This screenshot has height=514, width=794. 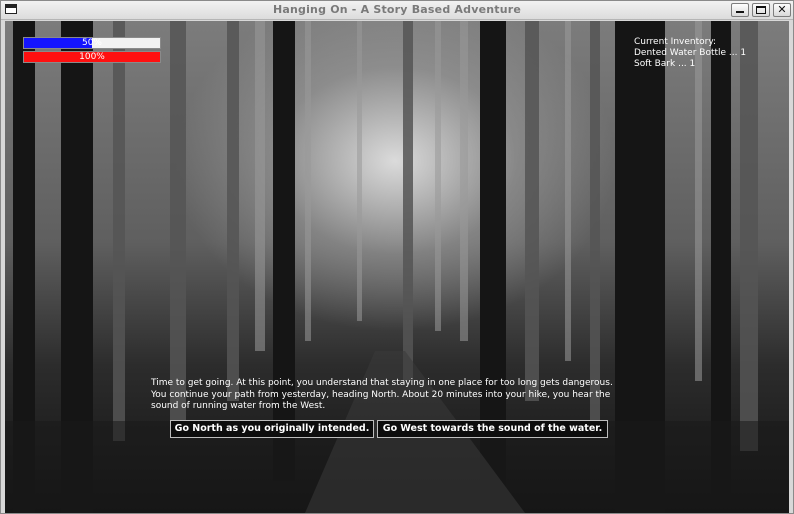 I want to click on window-title: Hanging On - A Story Based Adventure, so click(x=397, y=9).